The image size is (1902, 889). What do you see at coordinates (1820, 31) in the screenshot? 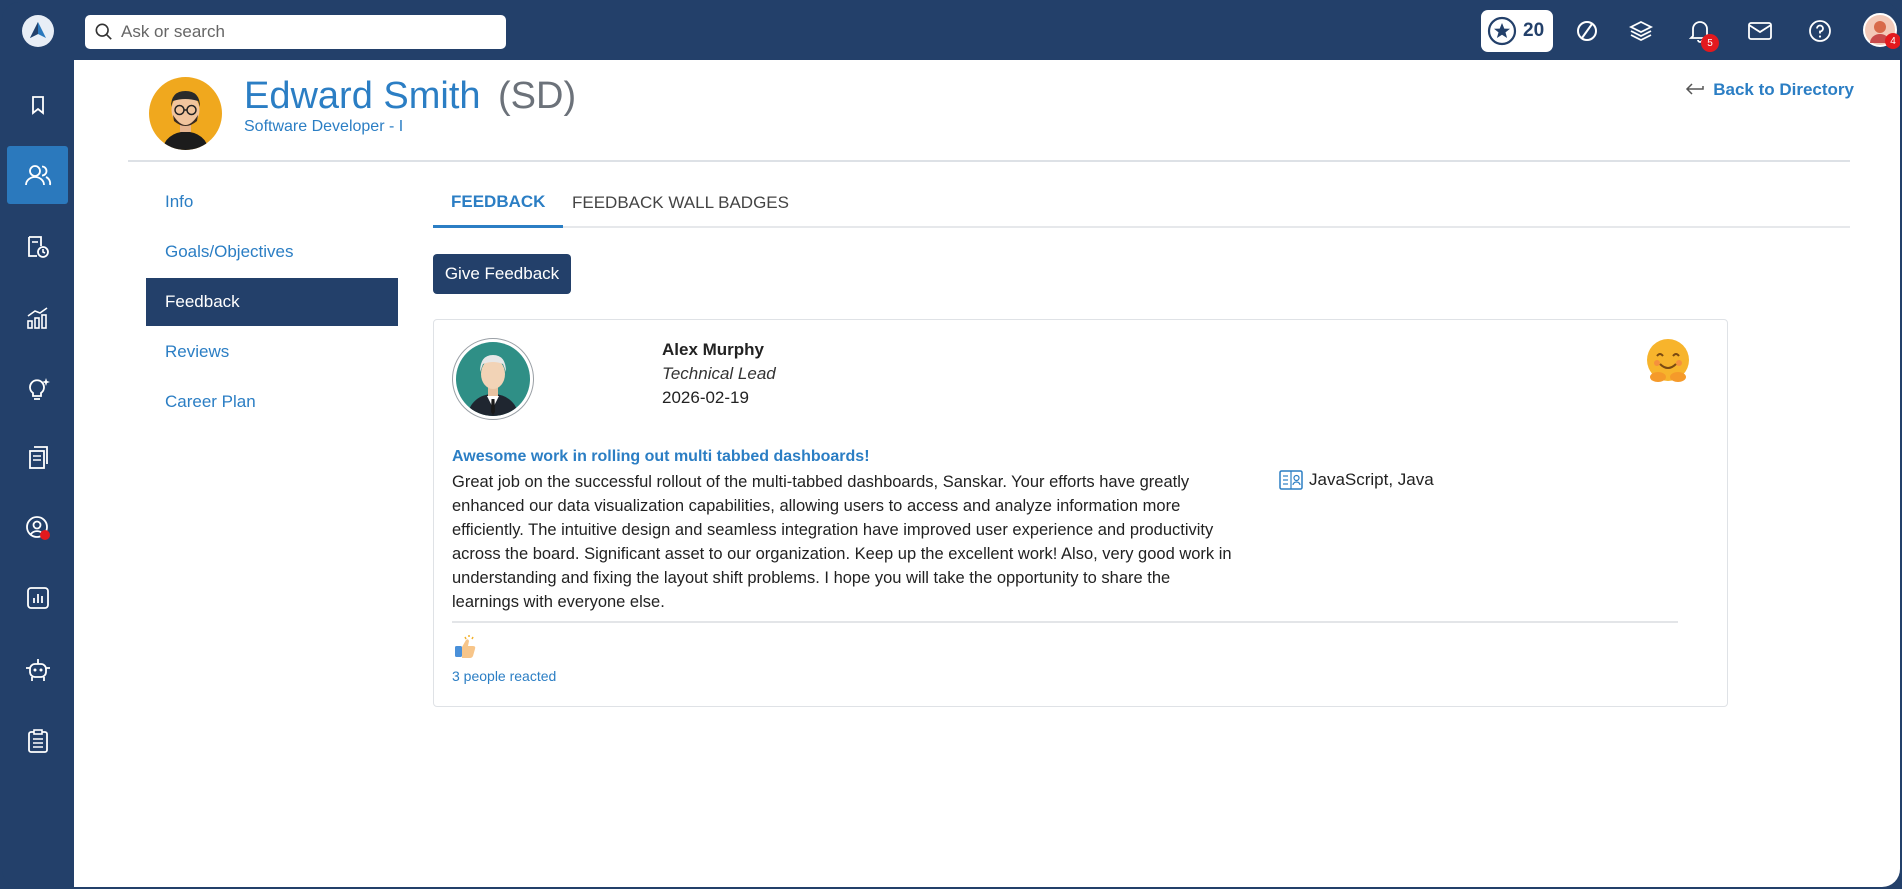
I see `help-icon` at bounding box center [1820, 31].